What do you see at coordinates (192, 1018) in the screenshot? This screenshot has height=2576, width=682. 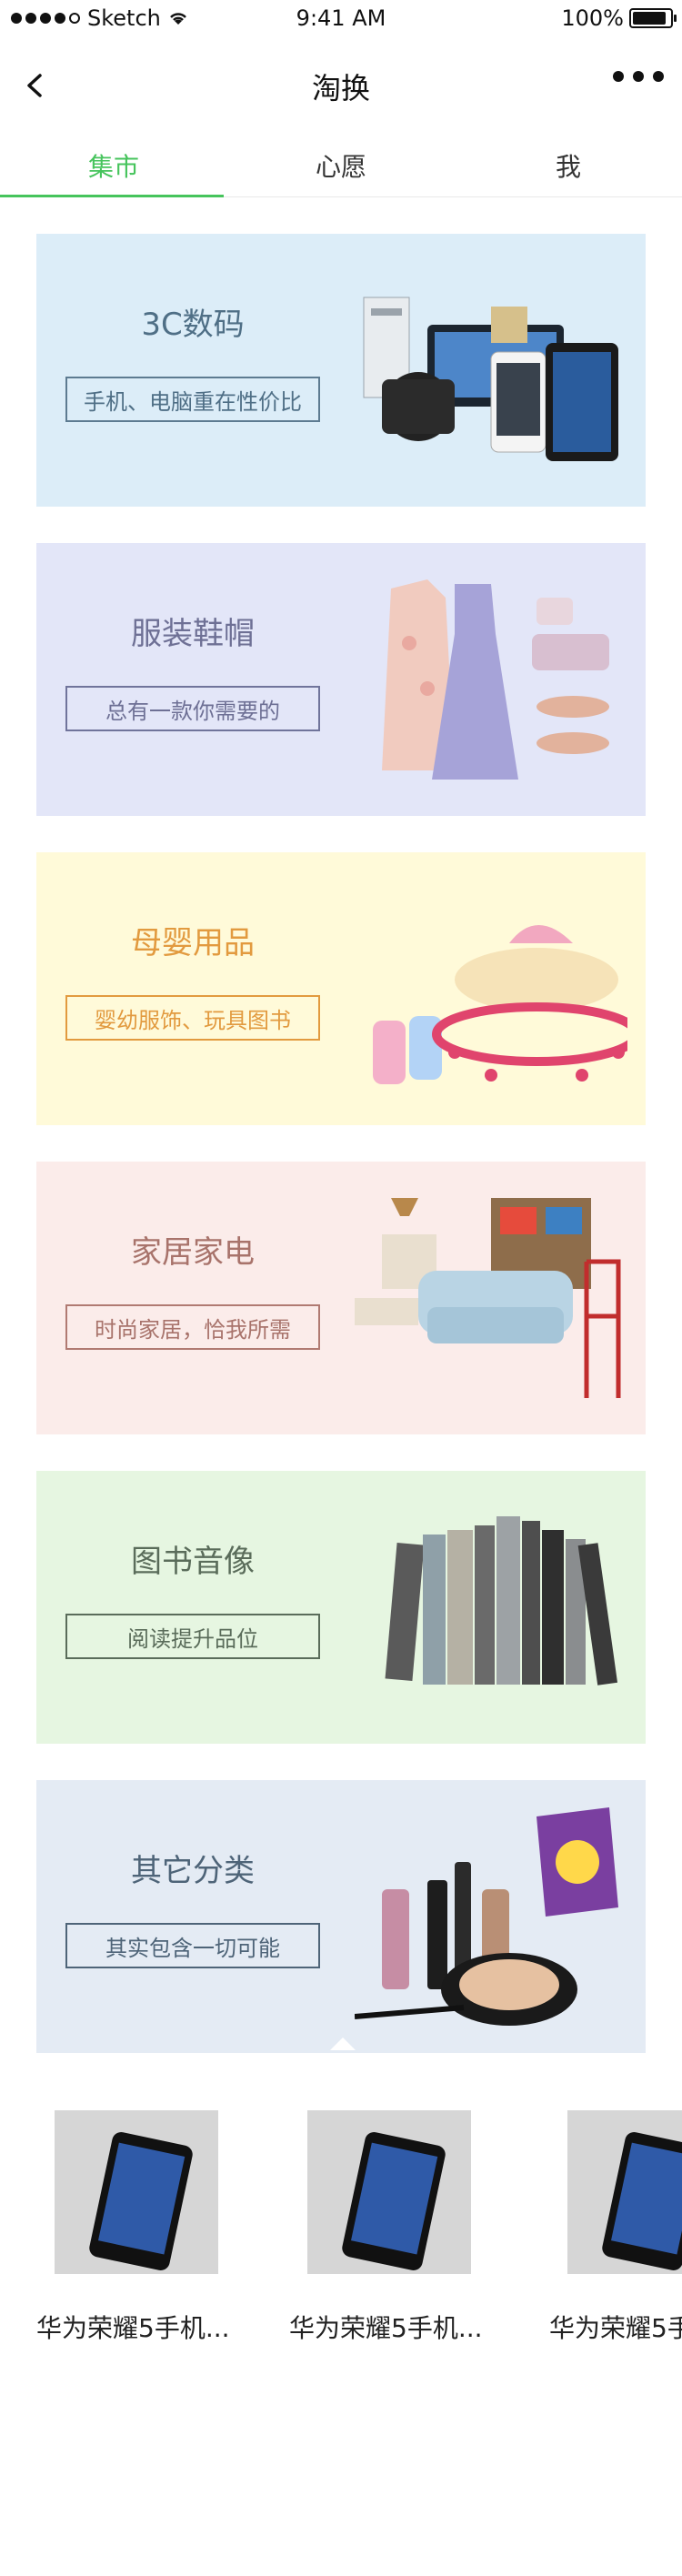 I see `category-tag: 婴幼服饰、玩具图书` at bounding box center [192, 1018].